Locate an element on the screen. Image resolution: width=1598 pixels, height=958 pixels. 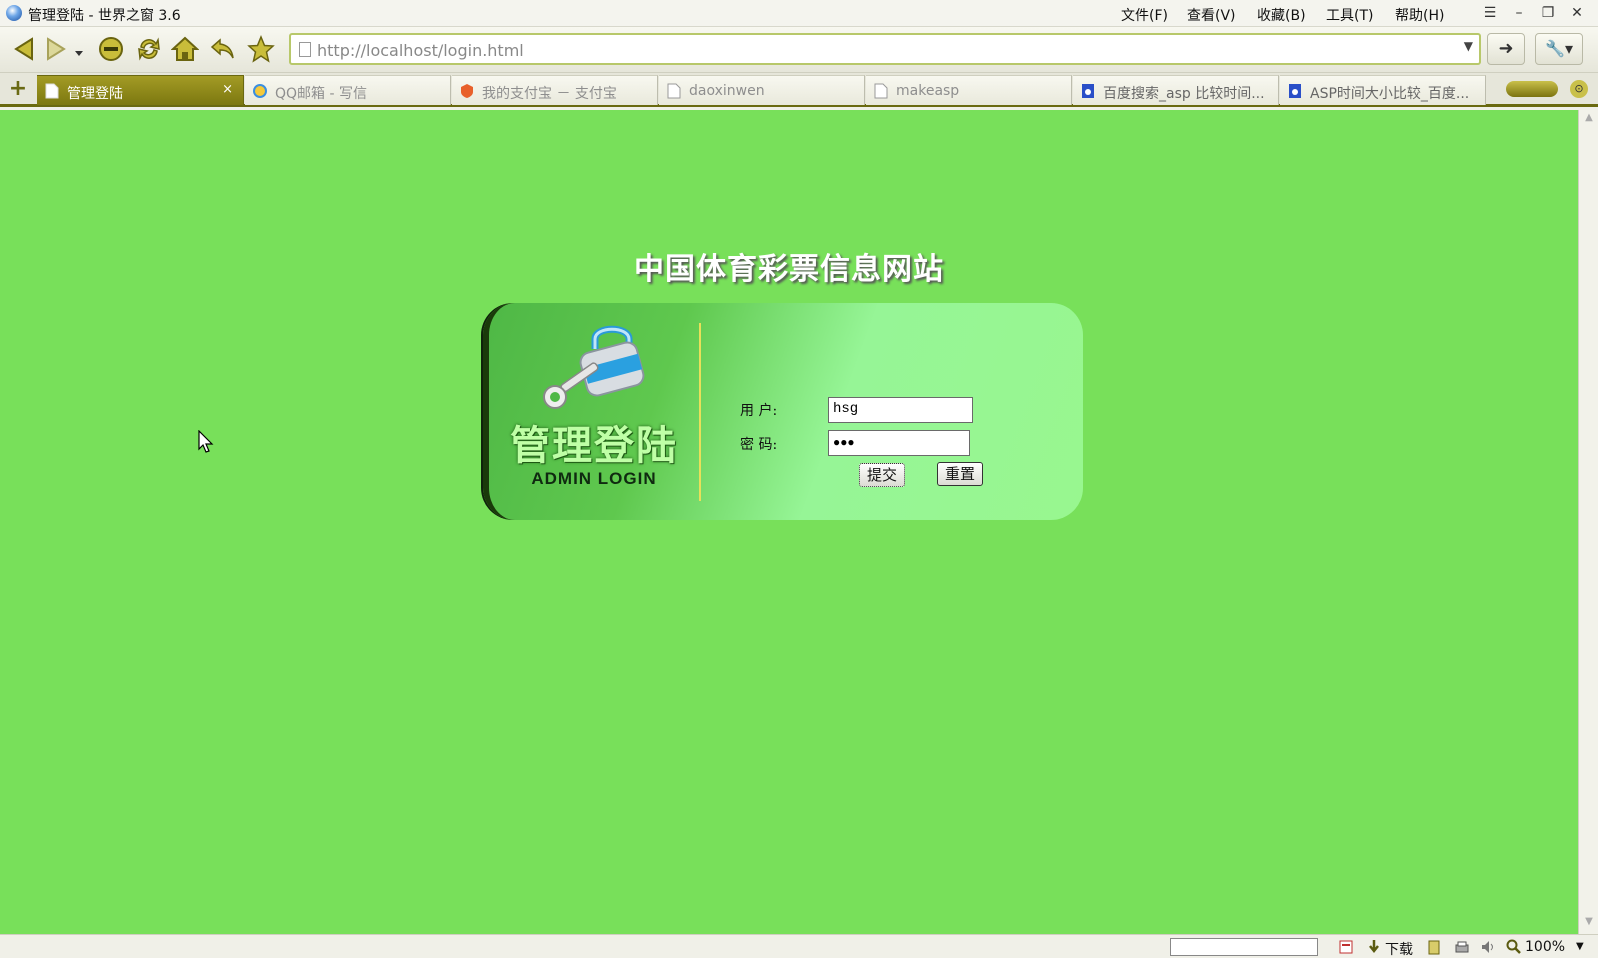
tab-daoxinwen: daoxinwen is located at coordinates (762, 90).